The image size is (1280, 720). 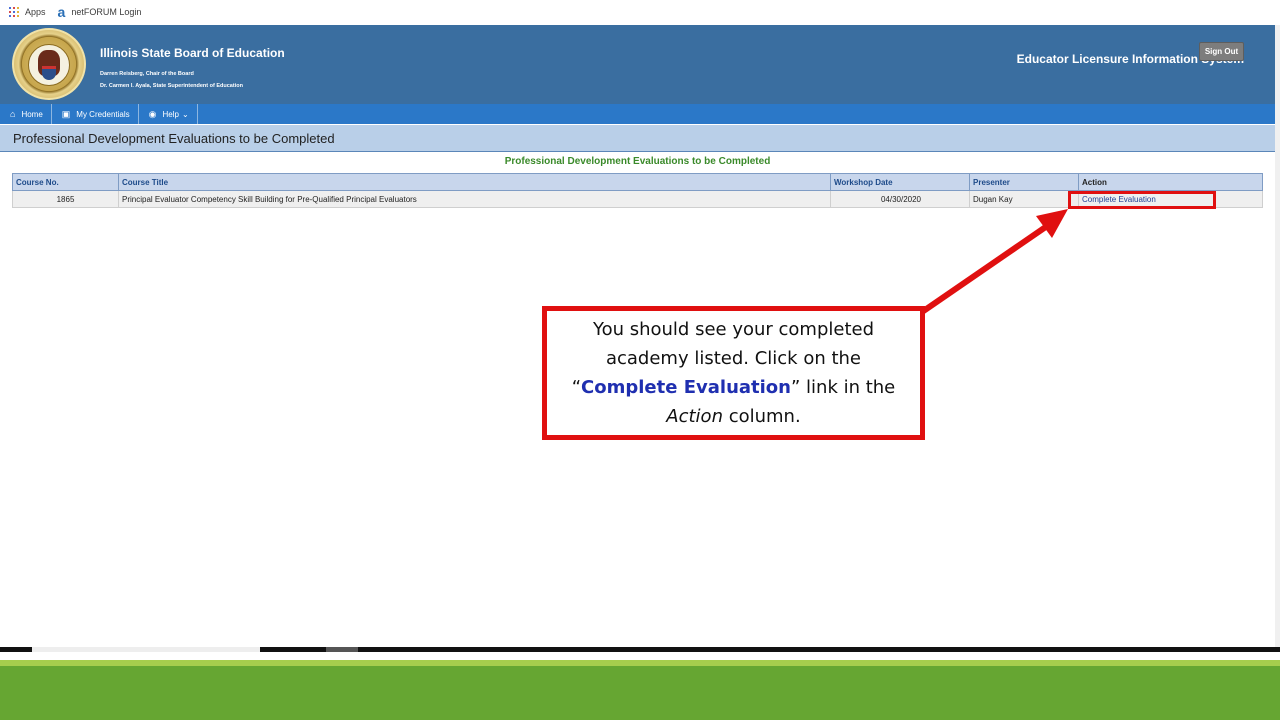 I want to click on slide-footer-band, so click(x=640, y=693).